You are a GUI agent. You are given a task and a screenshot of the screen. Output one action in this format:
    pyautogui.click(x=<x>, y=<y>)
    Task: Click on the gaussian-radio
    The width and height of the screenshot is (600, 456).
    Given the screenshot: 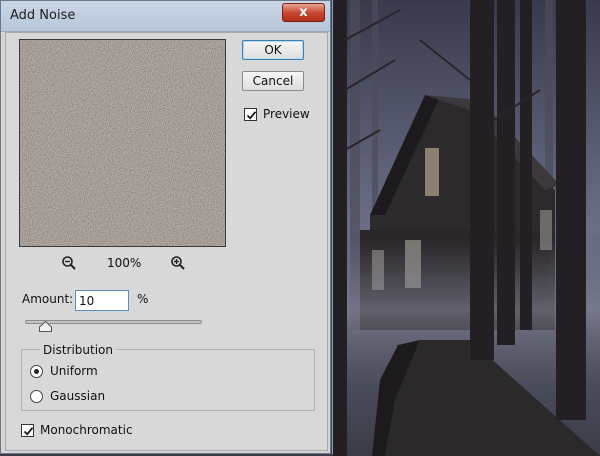 What is the action you would take?
    pyautogui.click(x=36, y=396)
    